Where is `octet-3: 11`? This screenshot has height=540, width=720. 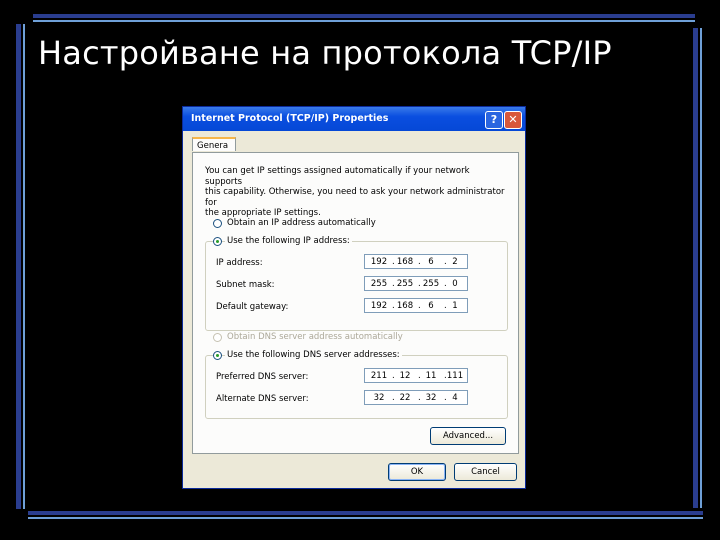 octet-3: 11 is located at coordinates (431, 376).